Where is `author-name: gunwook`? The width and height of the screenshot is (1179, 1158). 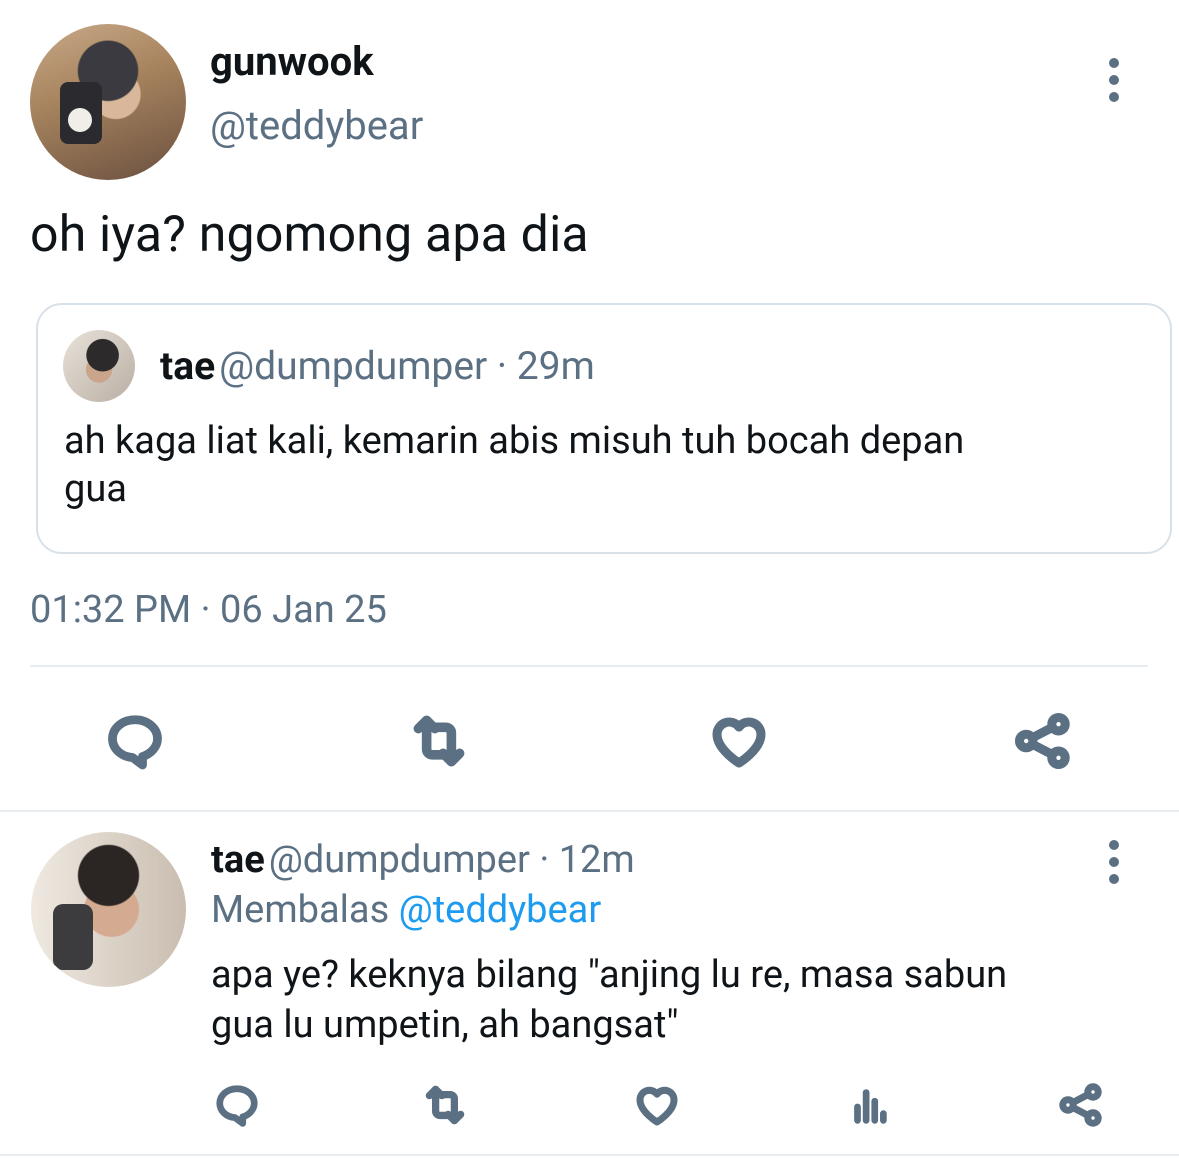 author-name: gunwook is located at coordinates (292, 61).